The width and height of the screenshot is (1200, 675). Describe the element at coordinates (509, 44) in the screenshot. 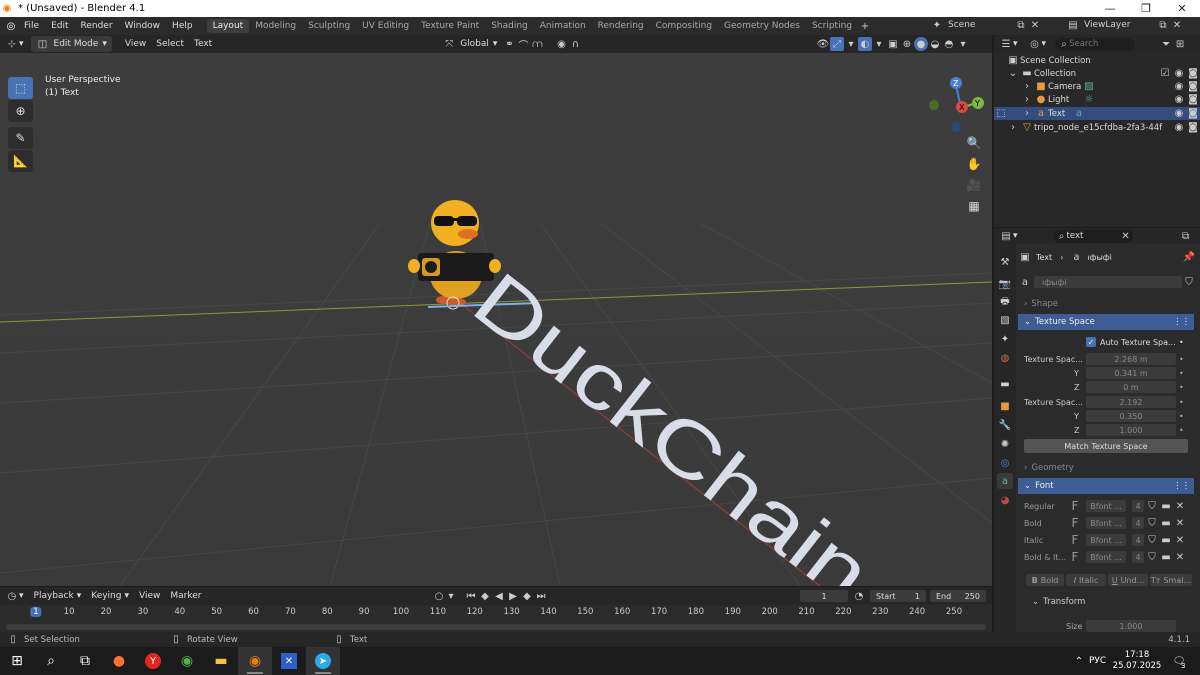

I see `pivot-icon: ⚭` at that location.